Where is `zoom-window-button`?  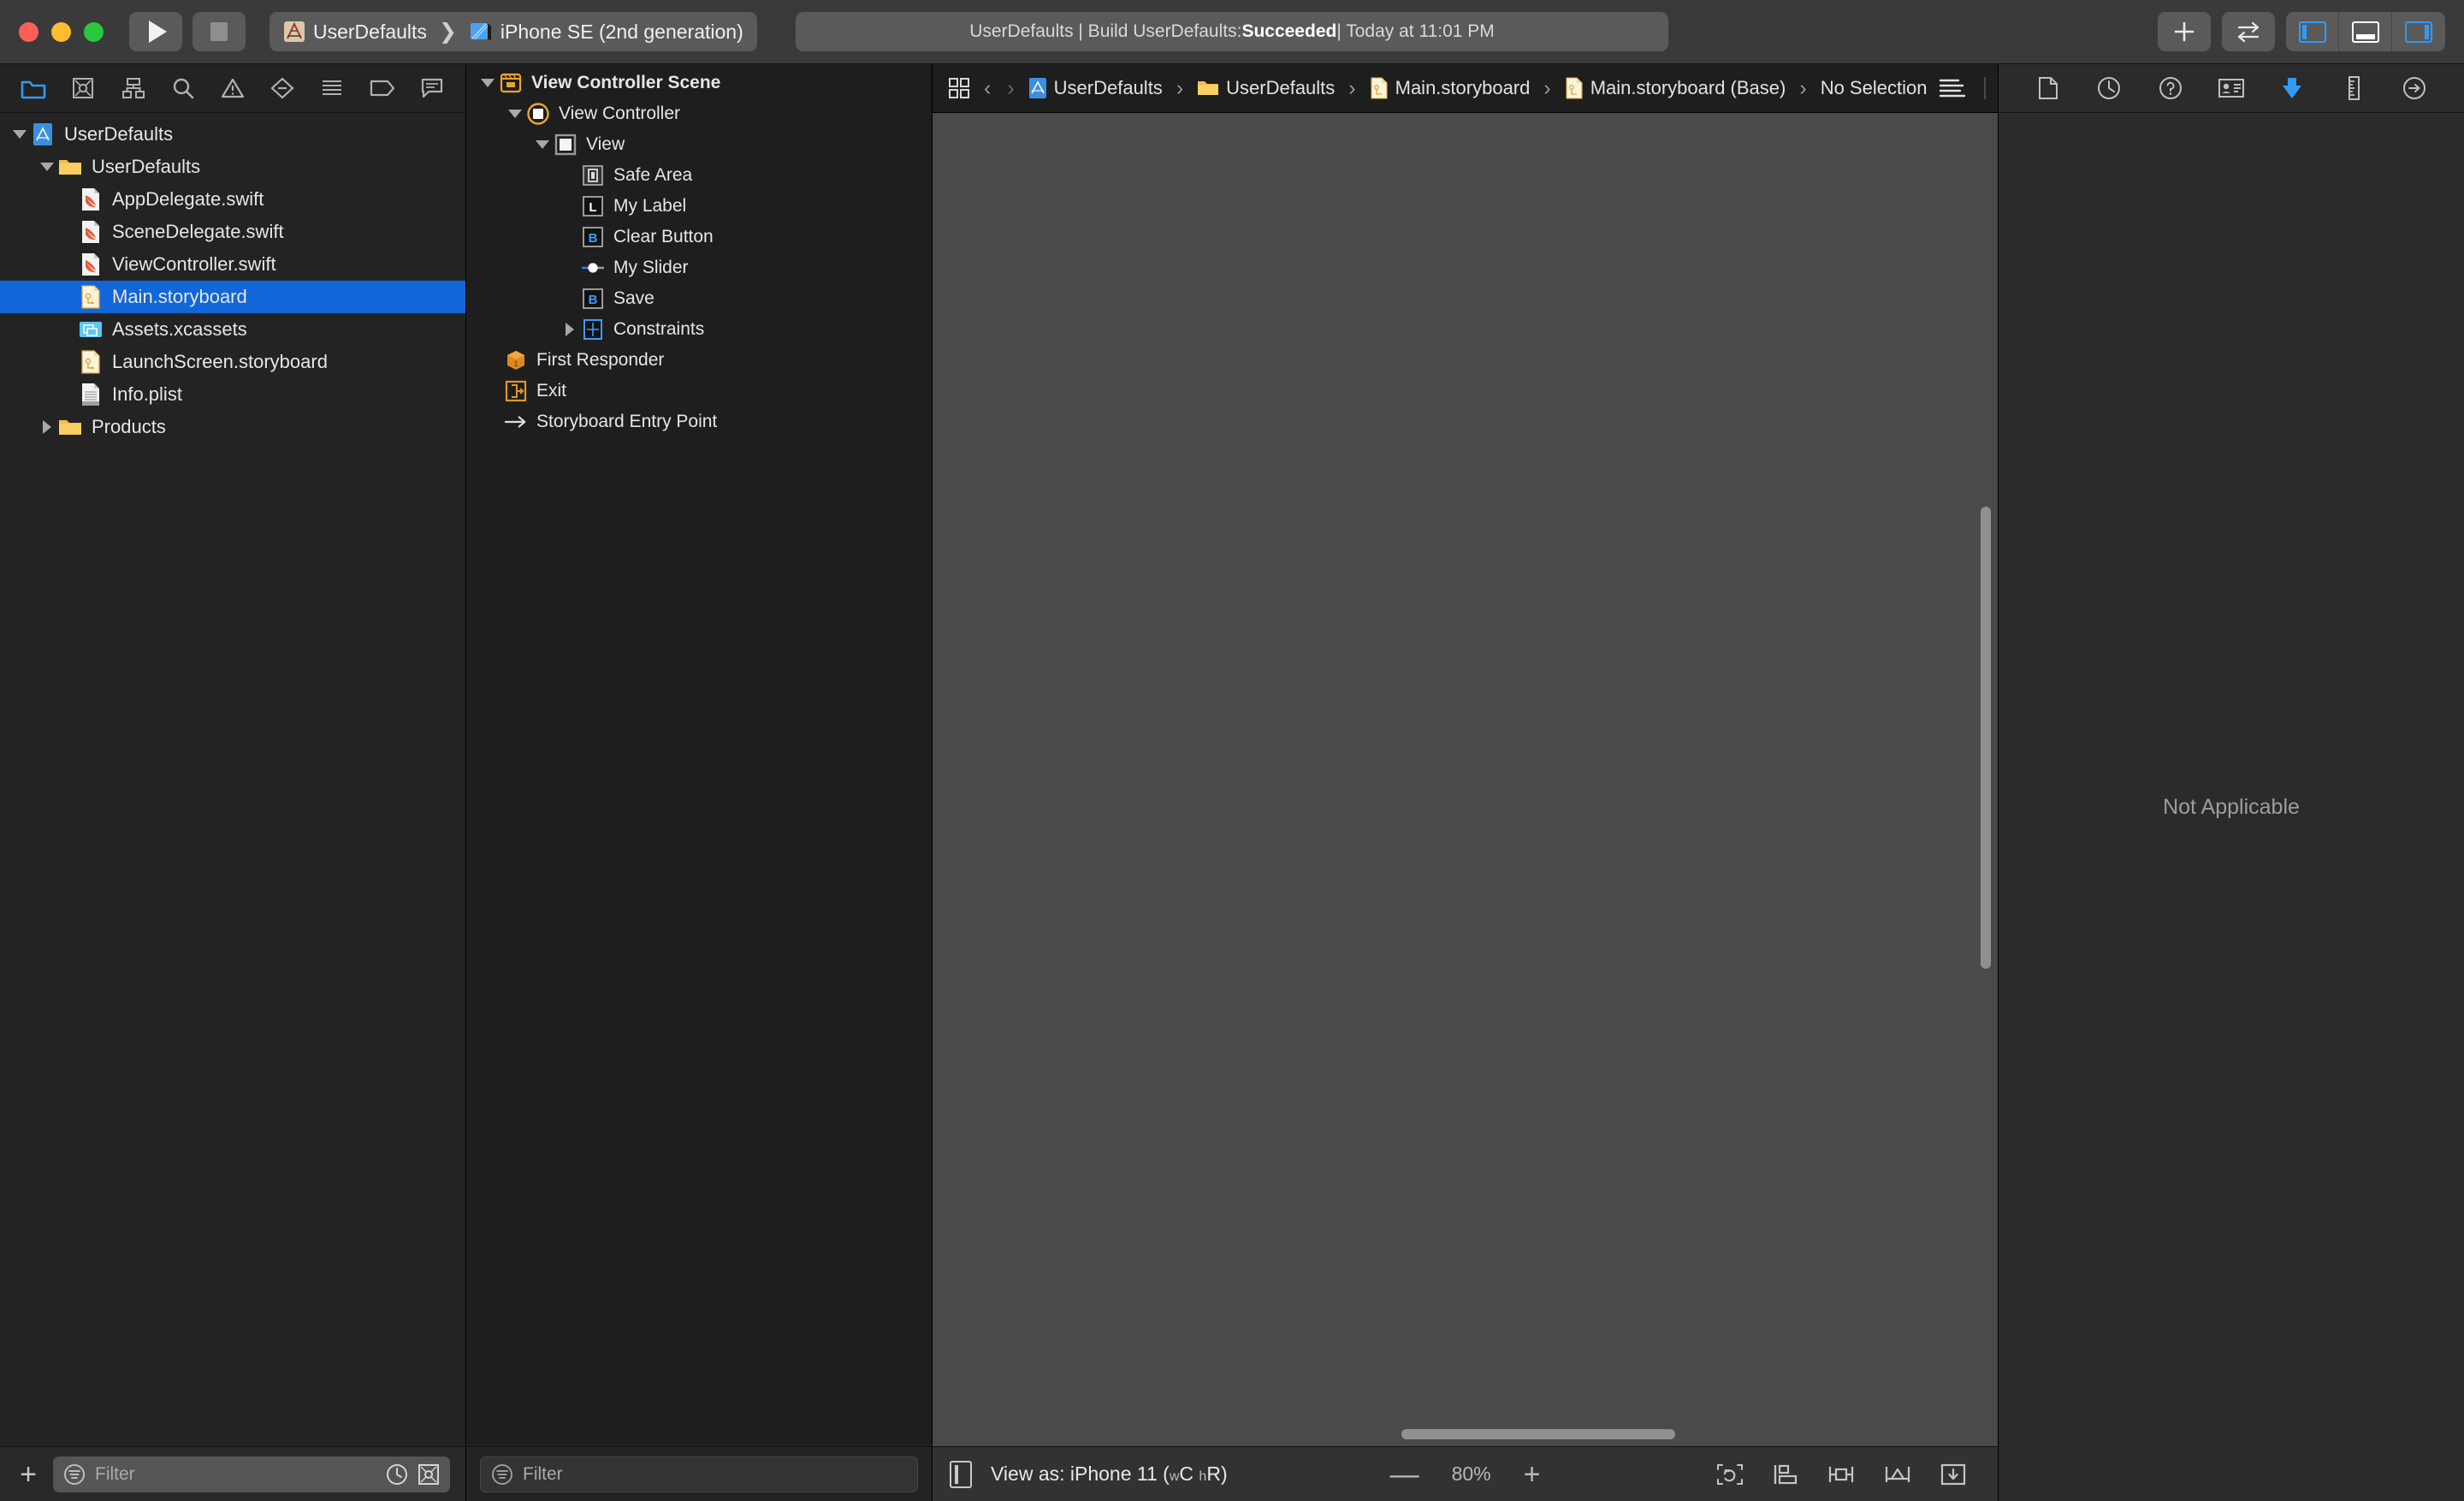
zoom-window-button is located at coordinates (94, 31).